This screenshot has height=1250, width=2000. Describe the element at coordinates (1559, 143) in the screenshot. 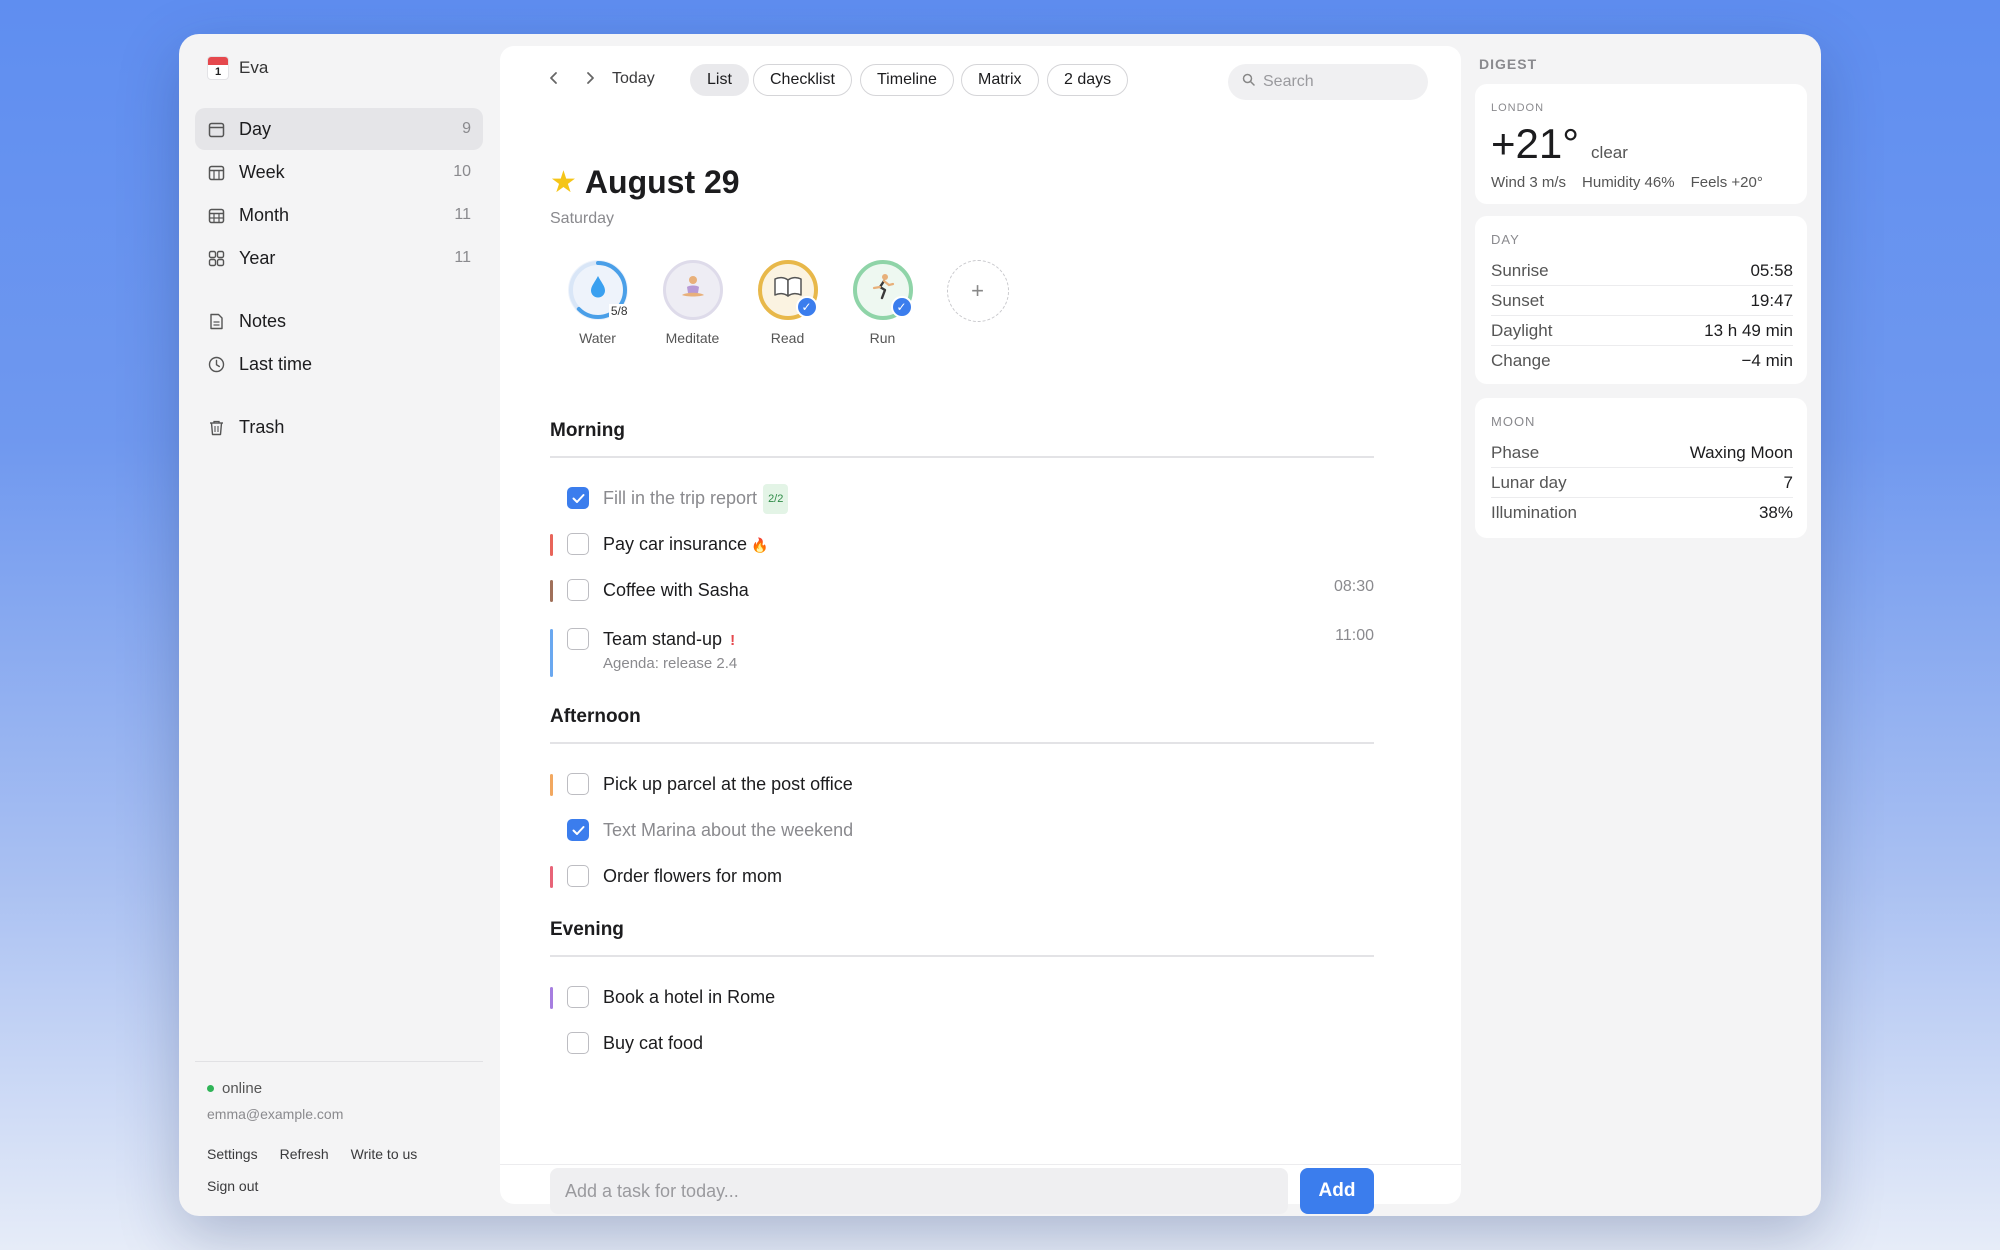

I see `weather-temp: +21° clear` at that location.